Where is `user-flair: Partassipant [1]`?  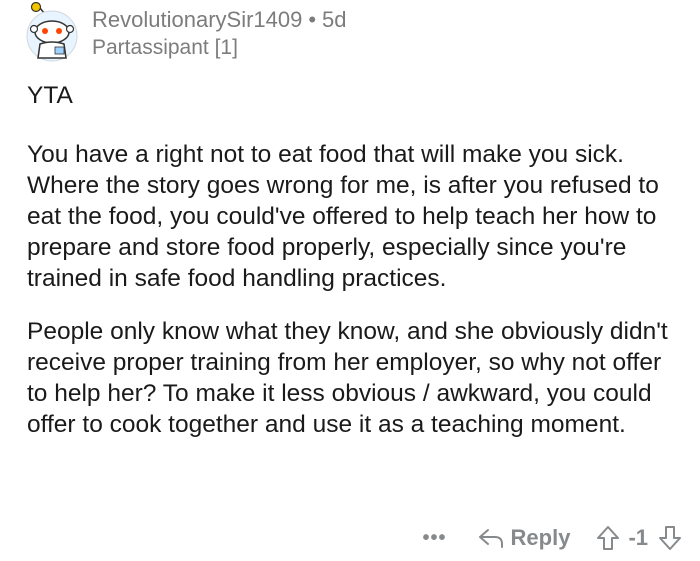 user-flair: Partassipant [1] is located at coordinates (165, 47).